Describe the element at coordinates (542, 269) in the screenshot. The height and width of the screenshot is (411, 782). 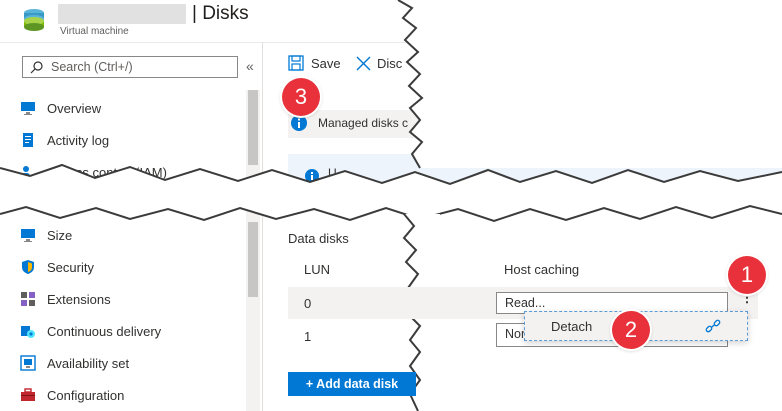
I see `host-caching-column-header: Host caching` at that location.